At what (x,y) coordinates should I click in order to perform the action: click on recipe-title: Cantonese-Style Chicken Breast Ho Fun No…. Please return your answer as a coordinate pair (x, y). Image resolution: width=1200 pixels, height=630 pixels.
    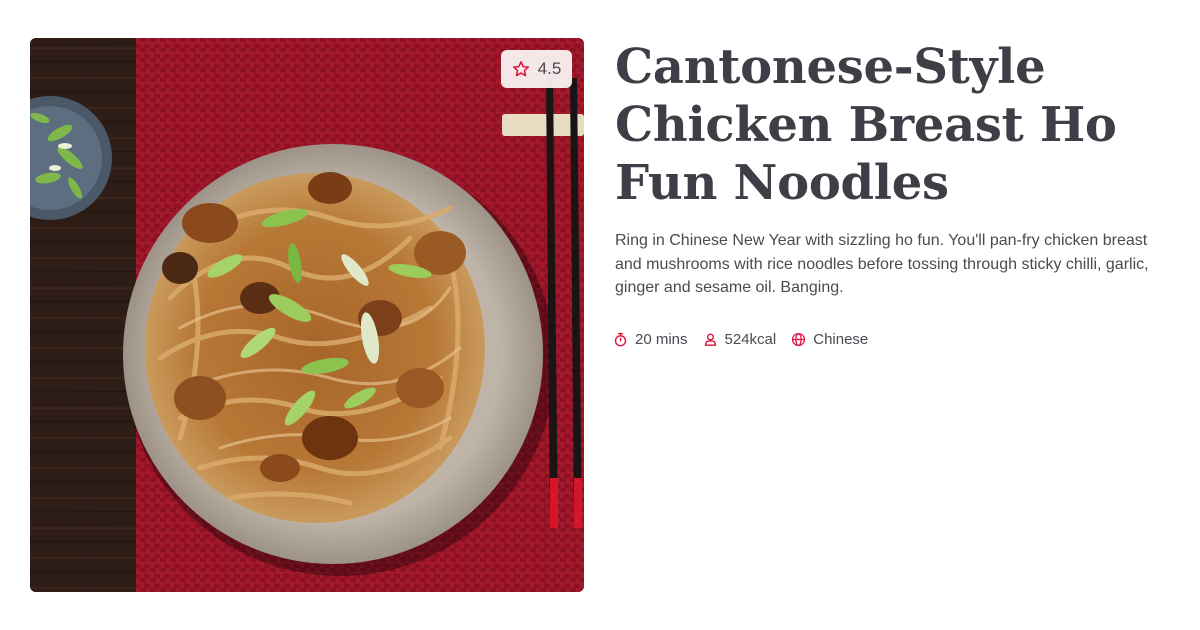
    Looking at the image, I should click on (895, 125).